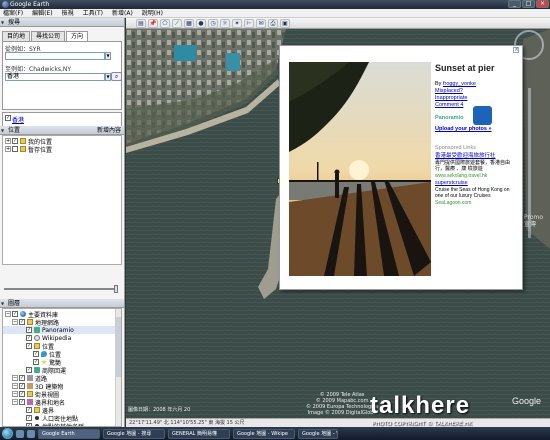  Describe the element at coordinates (7, 433) in the screenshot. I see `start-button` at that location.